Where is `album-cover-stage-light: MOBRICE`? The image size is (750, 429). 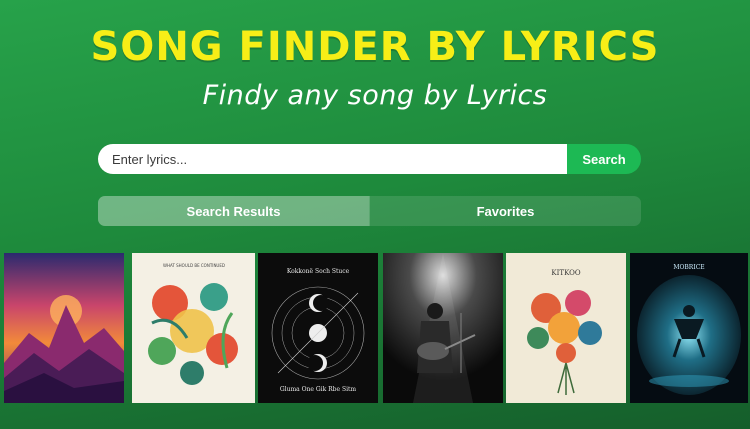 album-cover-stage-light: MOBRICE is located at coordinates (689, 328).